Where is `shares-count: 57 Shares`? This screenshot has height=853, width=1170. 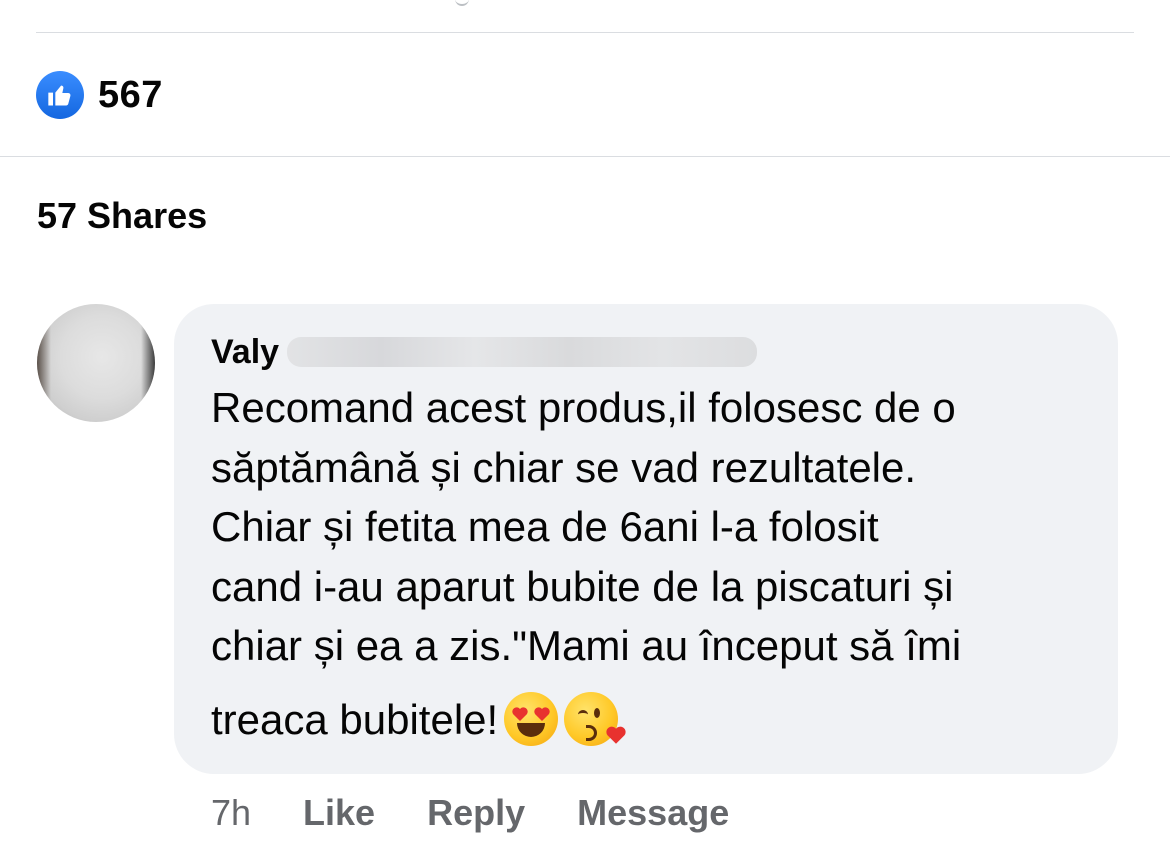
shares-count: 57 Shares is located at coordinates (122, 216).